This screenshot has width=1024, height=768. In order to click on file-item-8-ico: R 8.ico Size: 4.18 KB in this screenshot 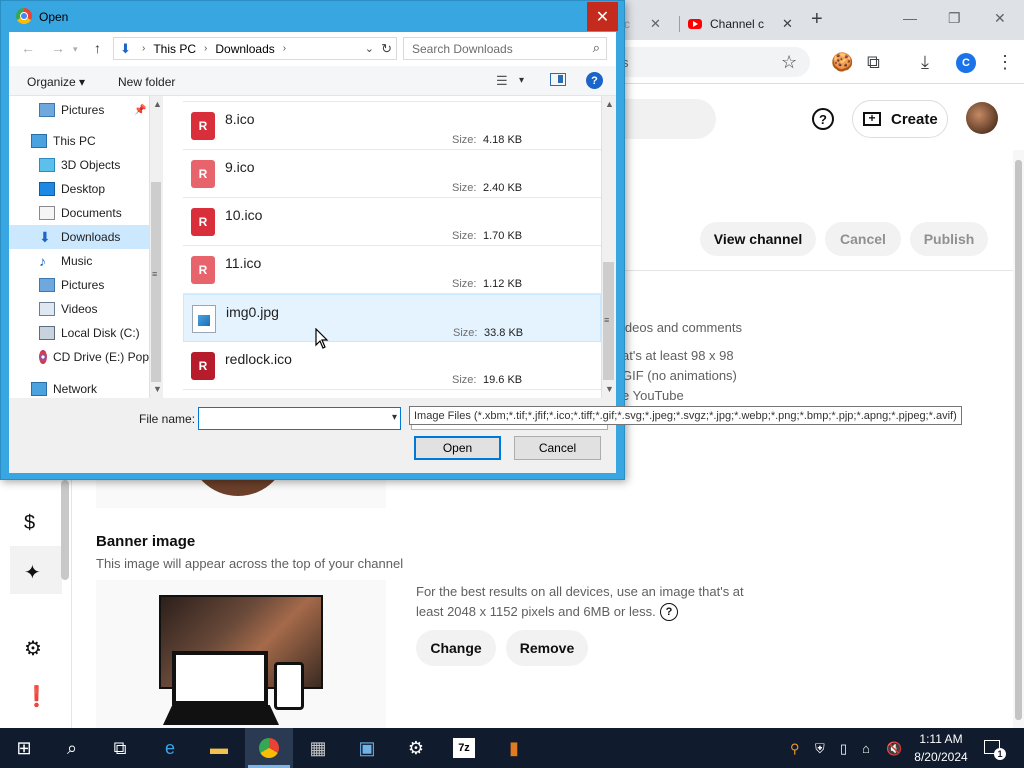, I will do `click(392, 126)`.